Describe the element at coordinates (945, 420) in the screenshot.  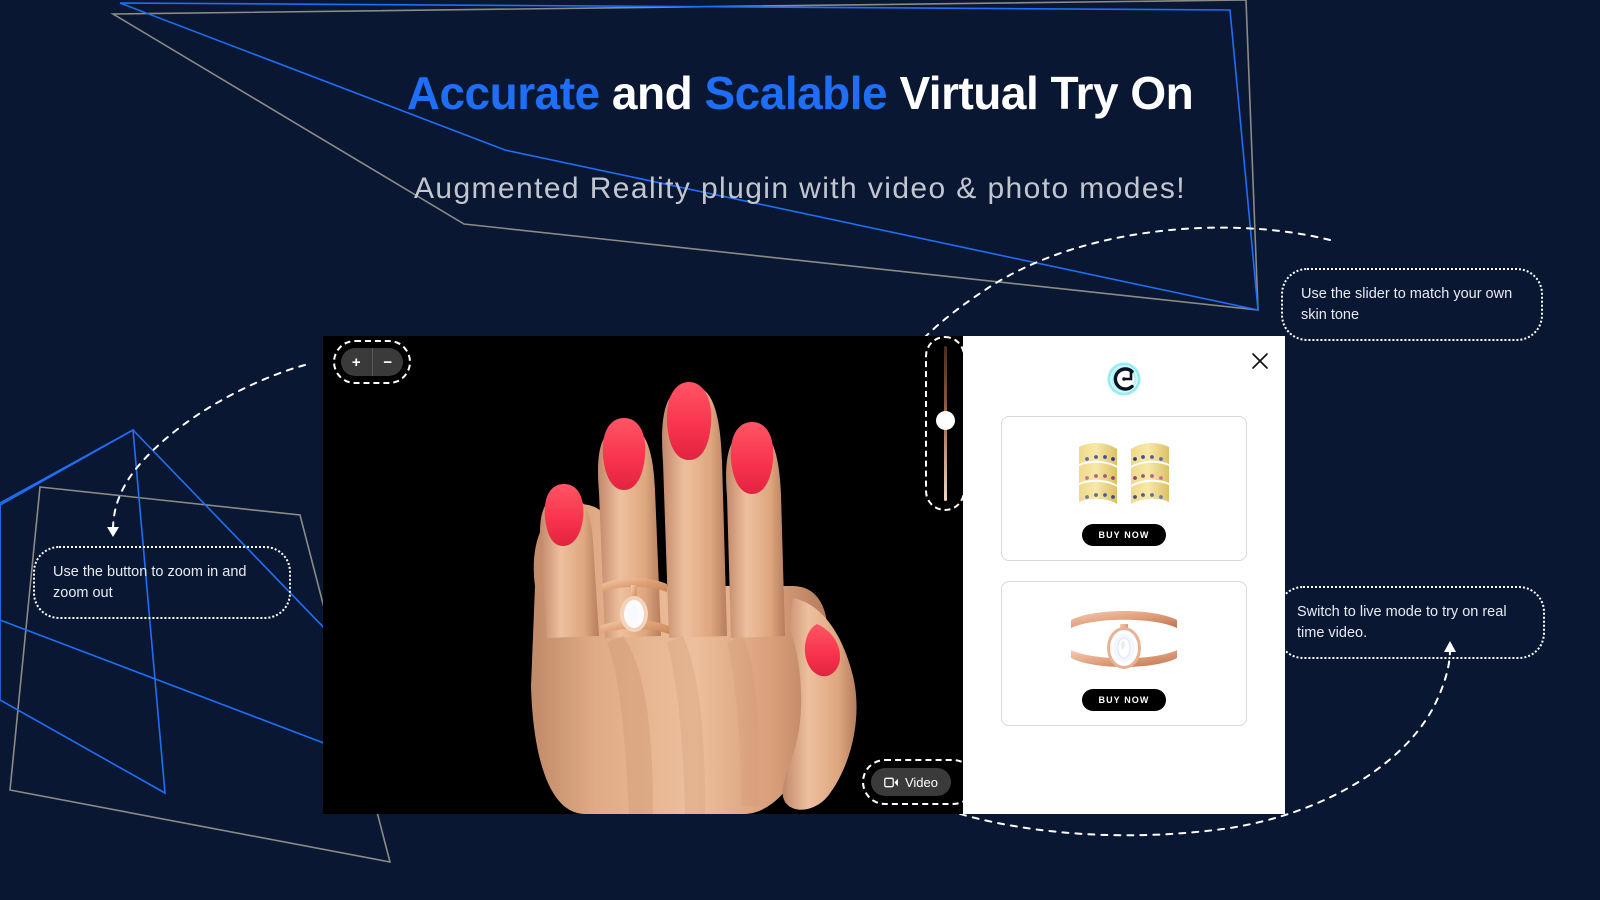
I see `skin-tone-slider-thumb` at that location.